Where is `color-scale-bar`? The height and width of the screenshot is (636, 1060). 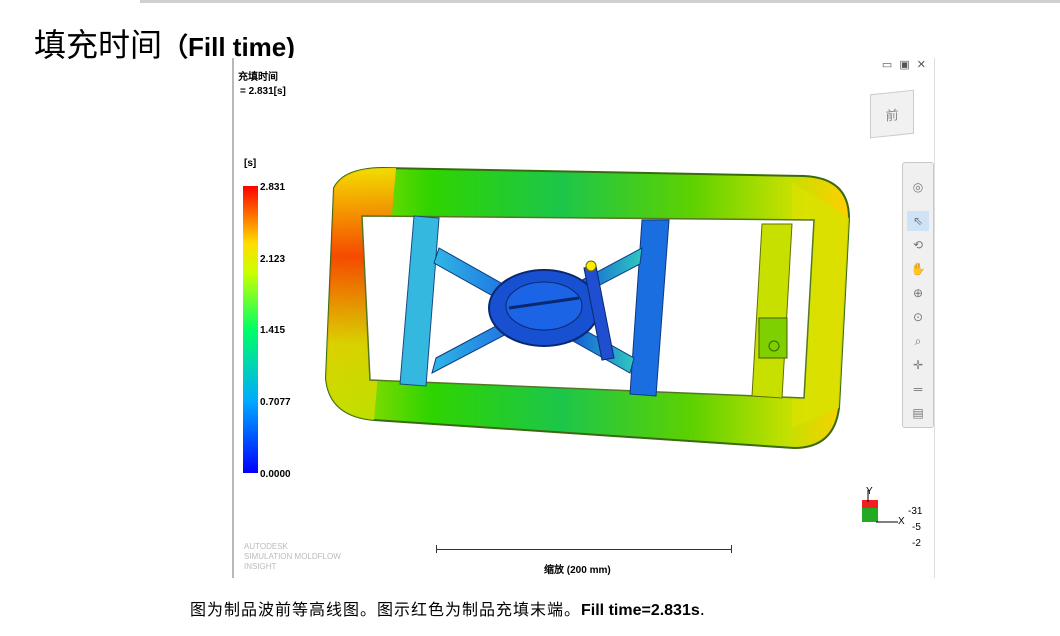 color-scale-bar is located at coordinates (250, 329).